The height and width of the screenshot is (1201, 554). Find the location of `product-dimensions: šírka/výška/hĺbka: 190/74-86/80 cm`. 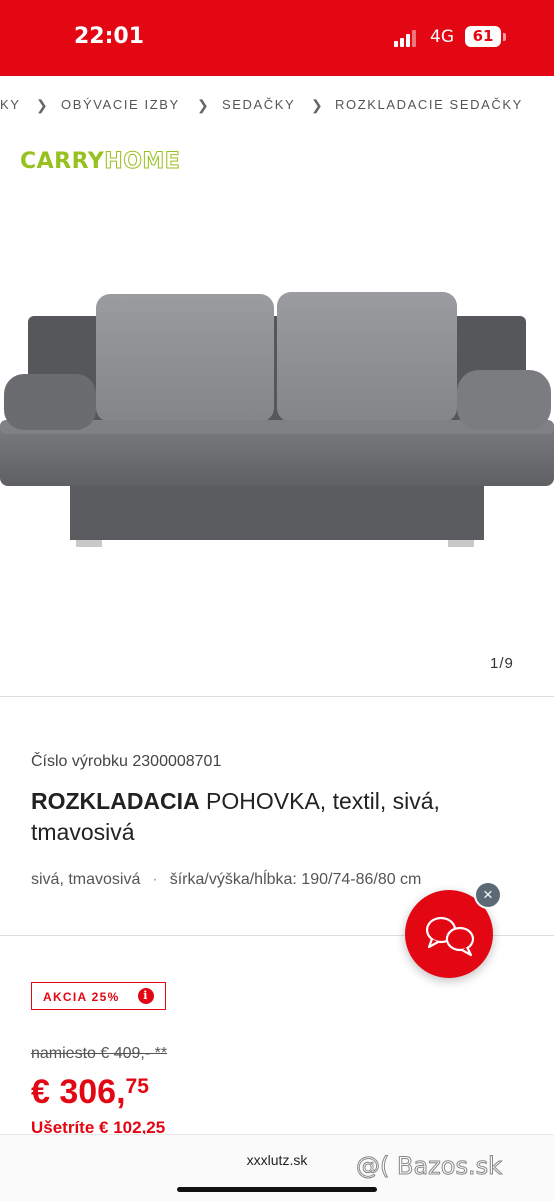

product-dimensions: šírka/výška/hĺbka: 190/74-86/80 cm is located at coordinates (295, 879).